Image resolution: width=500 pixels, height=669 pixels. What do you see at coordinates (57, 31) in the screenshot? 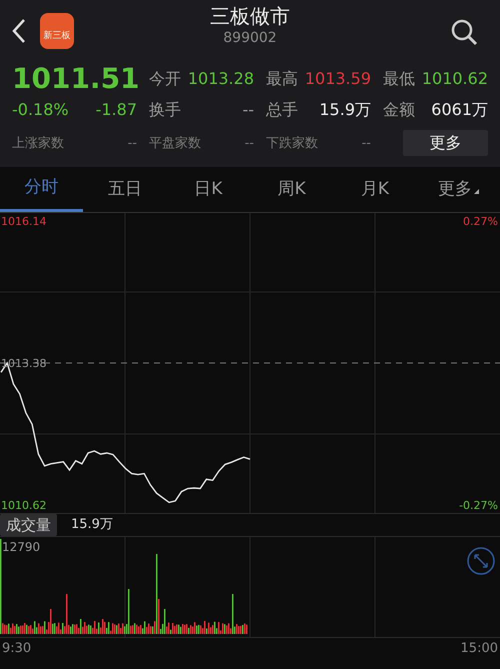
I see `app-logo: 新三板` at bounding box center [57, 31].